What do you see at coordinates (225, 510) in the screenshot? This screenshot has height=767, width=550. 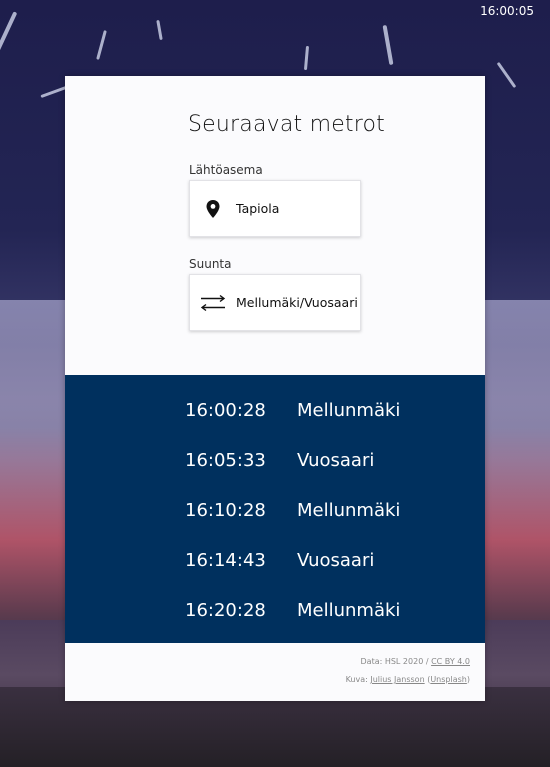 I see `departure-time: 16:10:28` at bounding box center [225, 510].